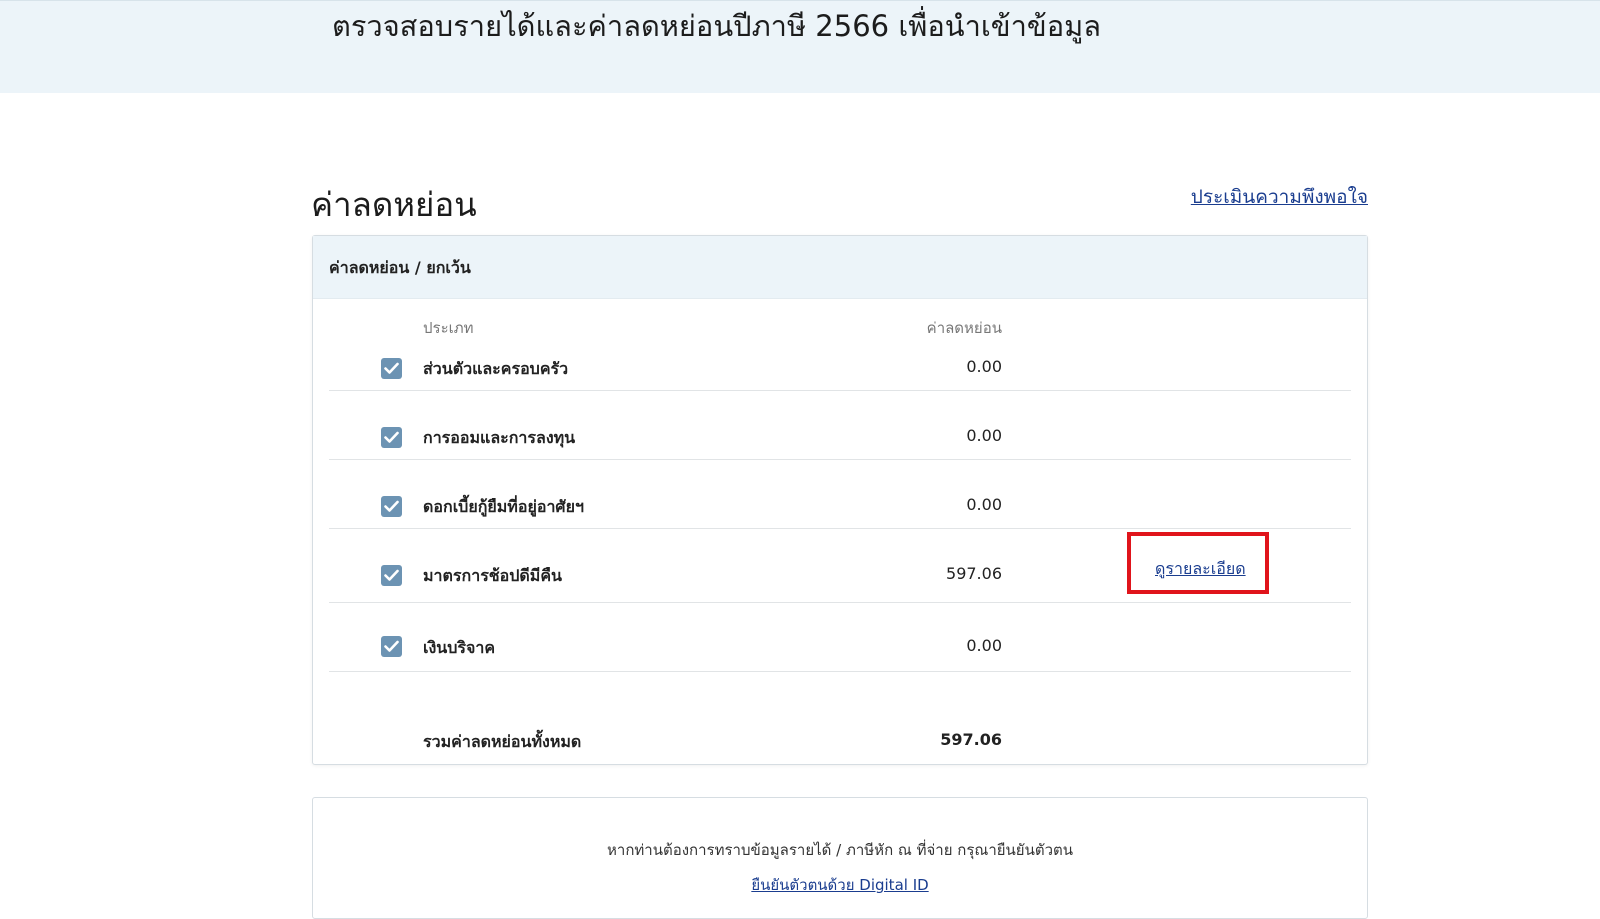 This screenshot has height=919, width=1600. Describe the element at coordinates (492, 575) in the screenshot. I see `row-label: มาตรการช้อปดีมีคืน` at that location.